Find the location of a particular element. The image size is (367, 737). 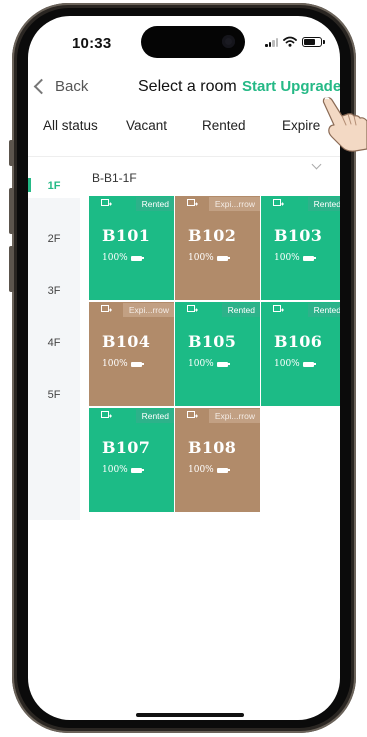

room-number: B104 is located at coordinates (126, 341).